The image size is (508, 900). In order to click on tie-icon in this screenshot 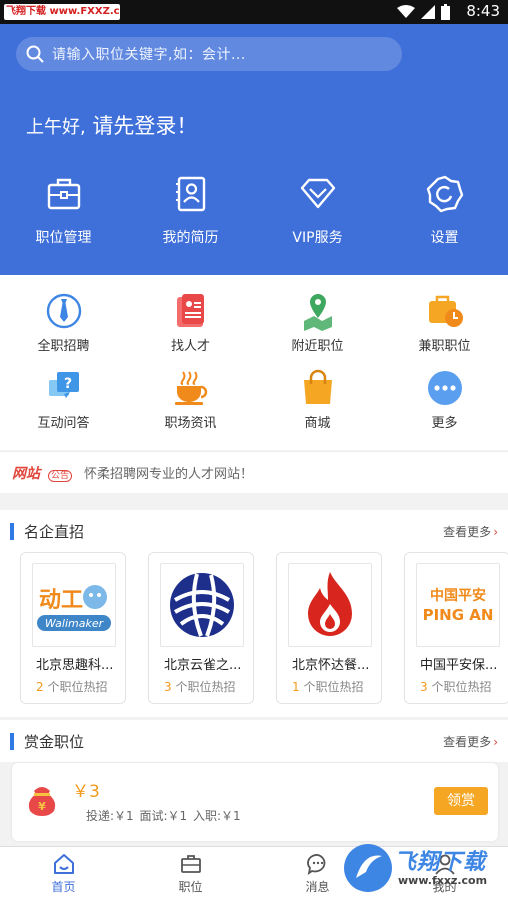, I will do `click(63, 311)`.